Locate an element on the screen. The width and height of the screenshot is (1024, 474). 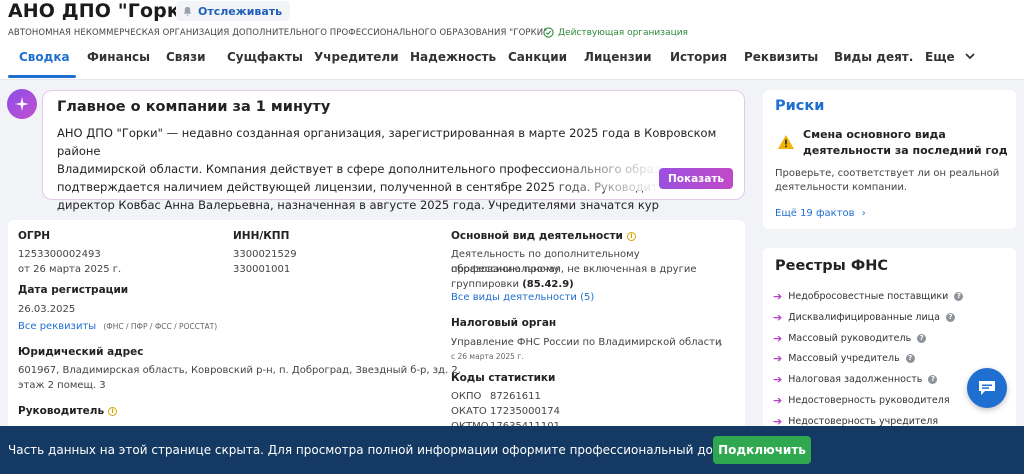
summary-title: Главное о компании за 1 минуту is located at coordinates (194, 107).